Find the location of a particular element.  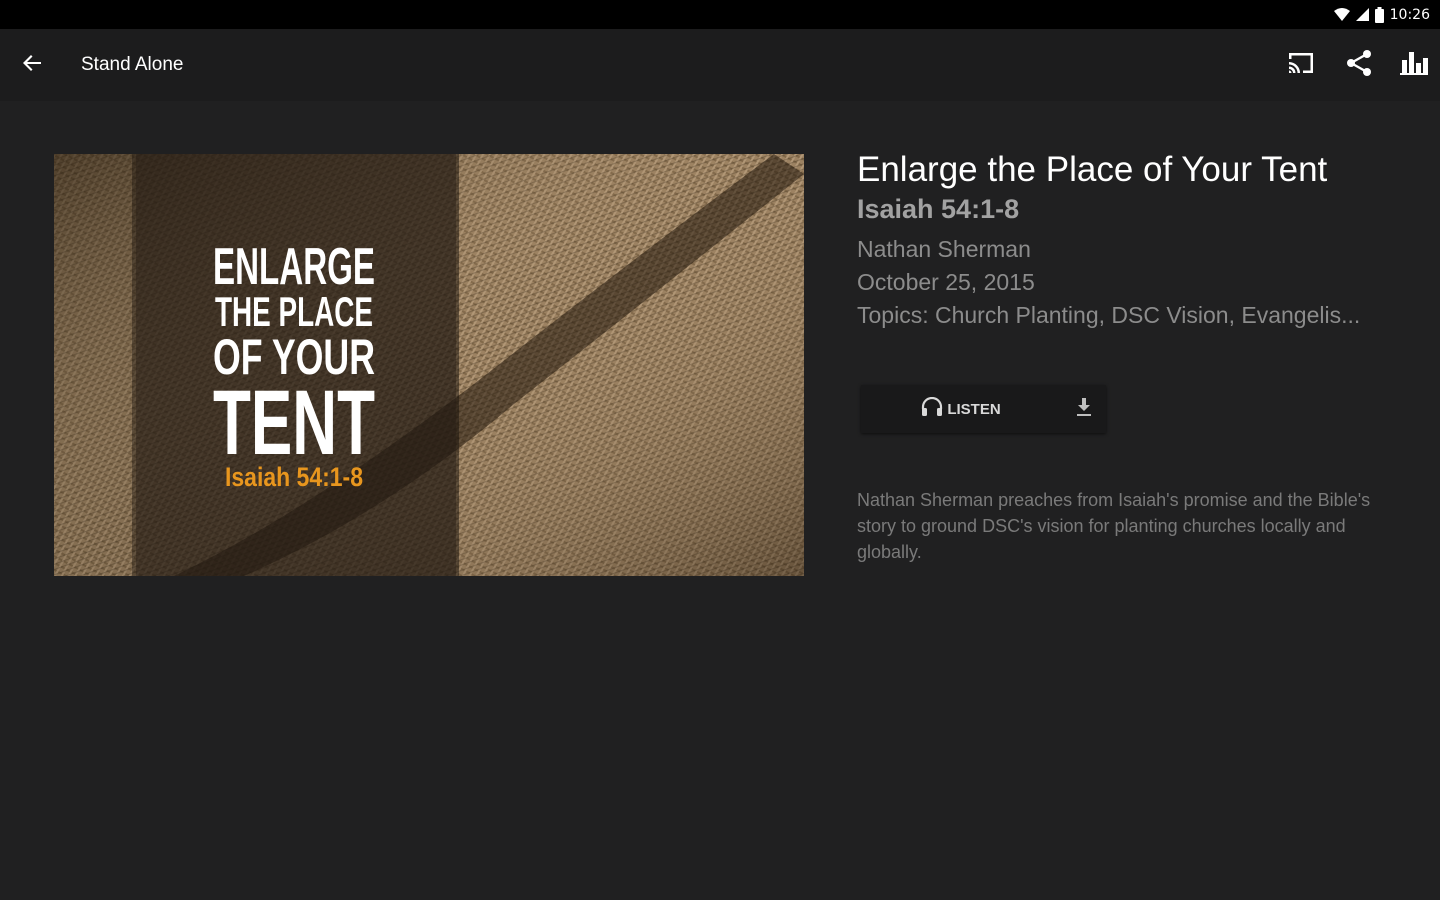

artwork-line-4: TENT is located at coordinates (294, 423).